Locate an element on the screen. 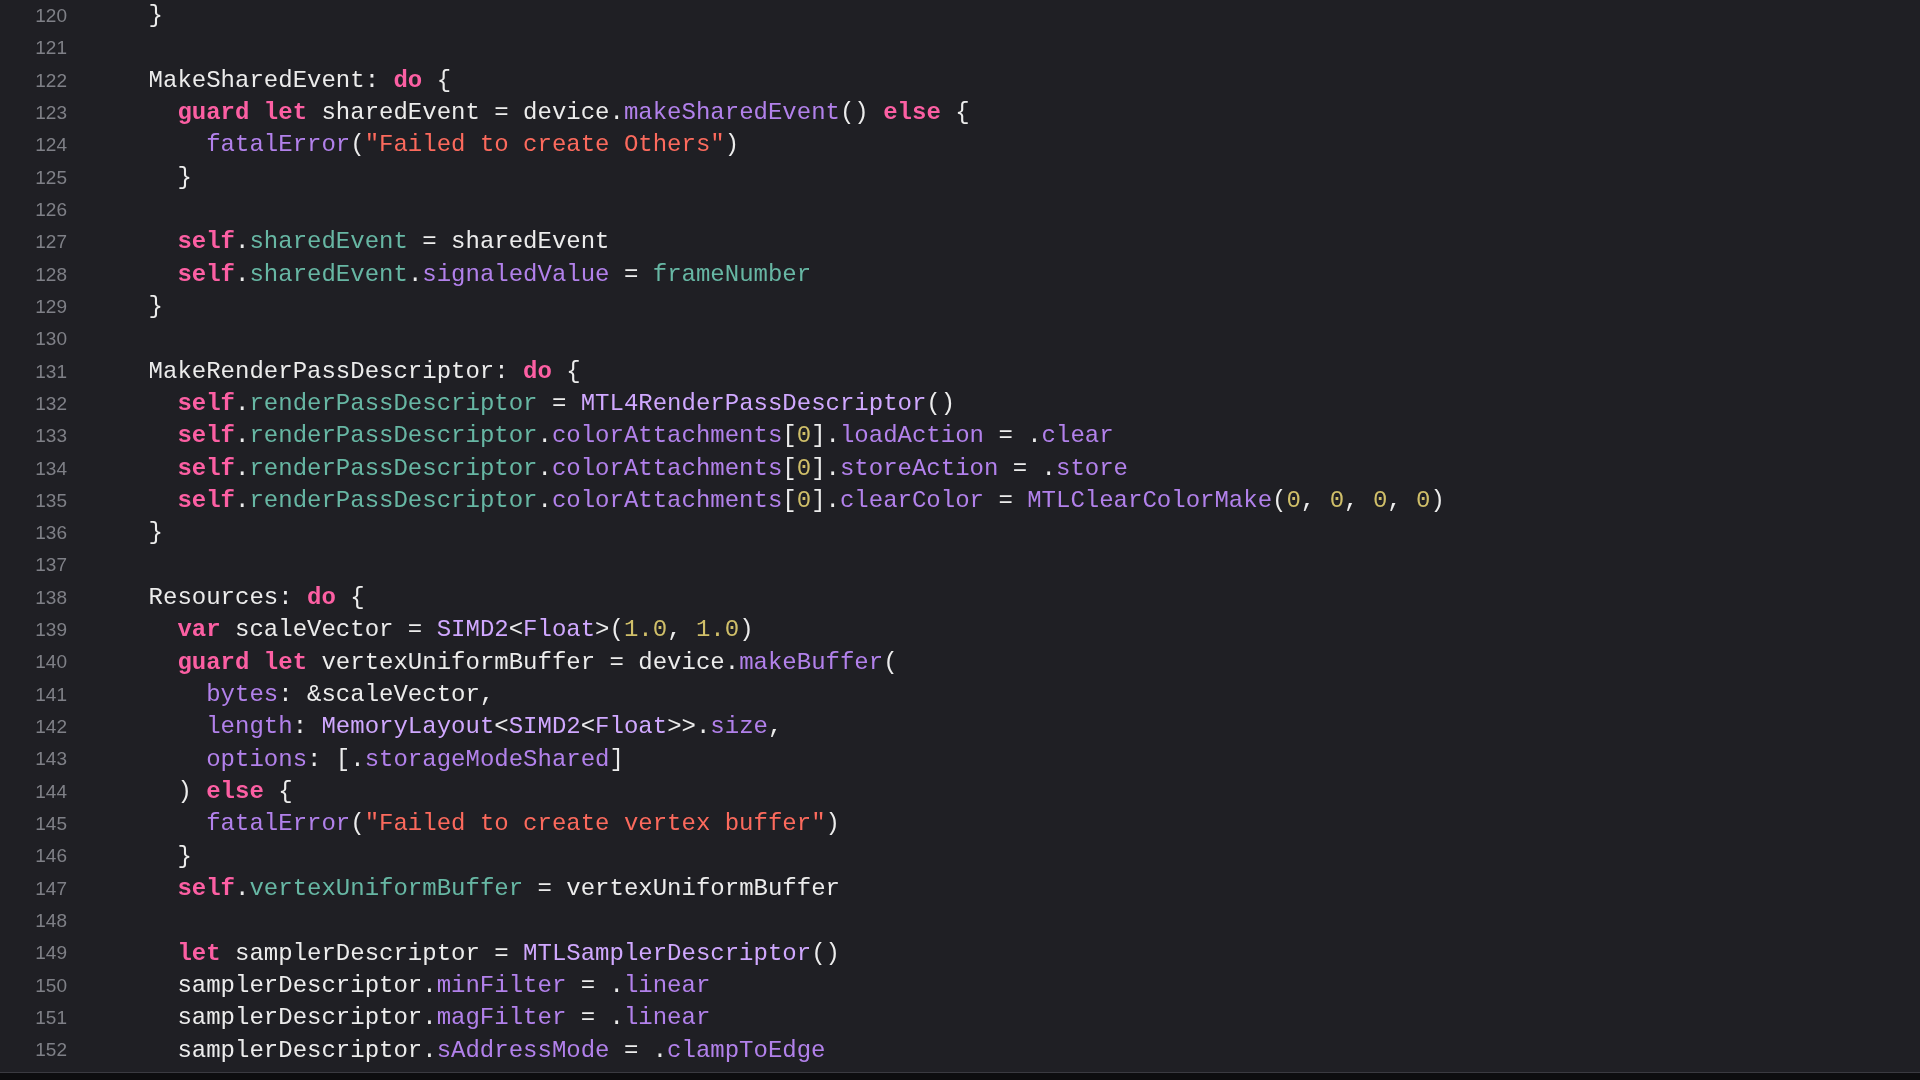 Image resolution: width=1920 pixels, height=1080 pixels. code-line: fatalError("Failed to create vertex buffer") is located at coordinates (522, 824).